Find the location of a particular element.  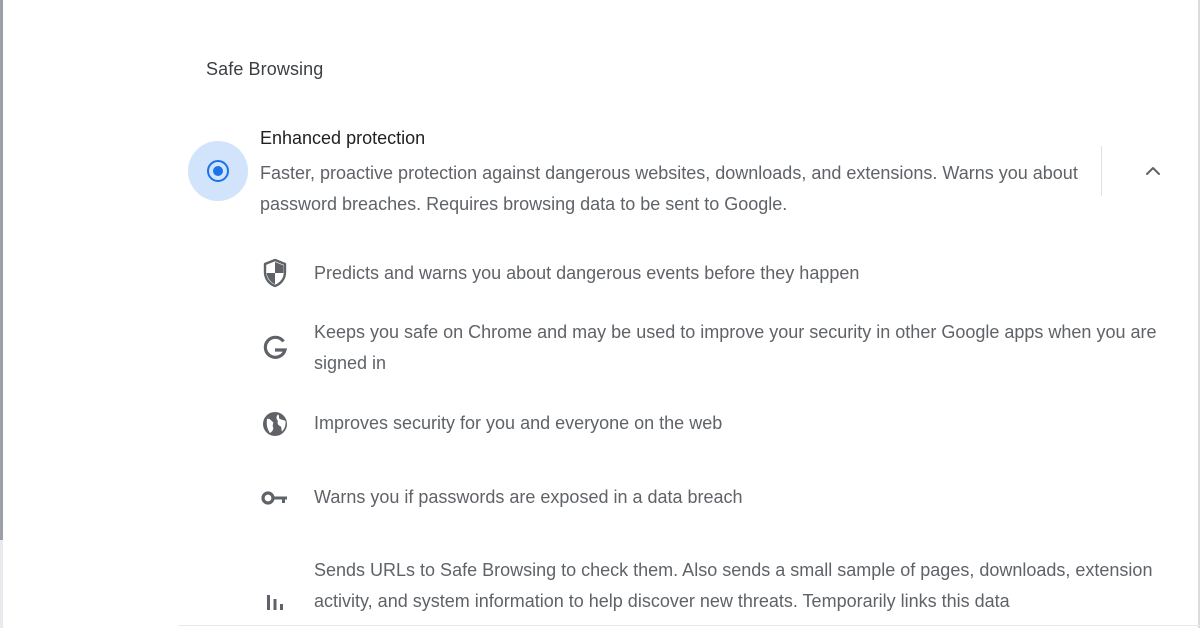

globe-icon is located at coordinates (275, 424).